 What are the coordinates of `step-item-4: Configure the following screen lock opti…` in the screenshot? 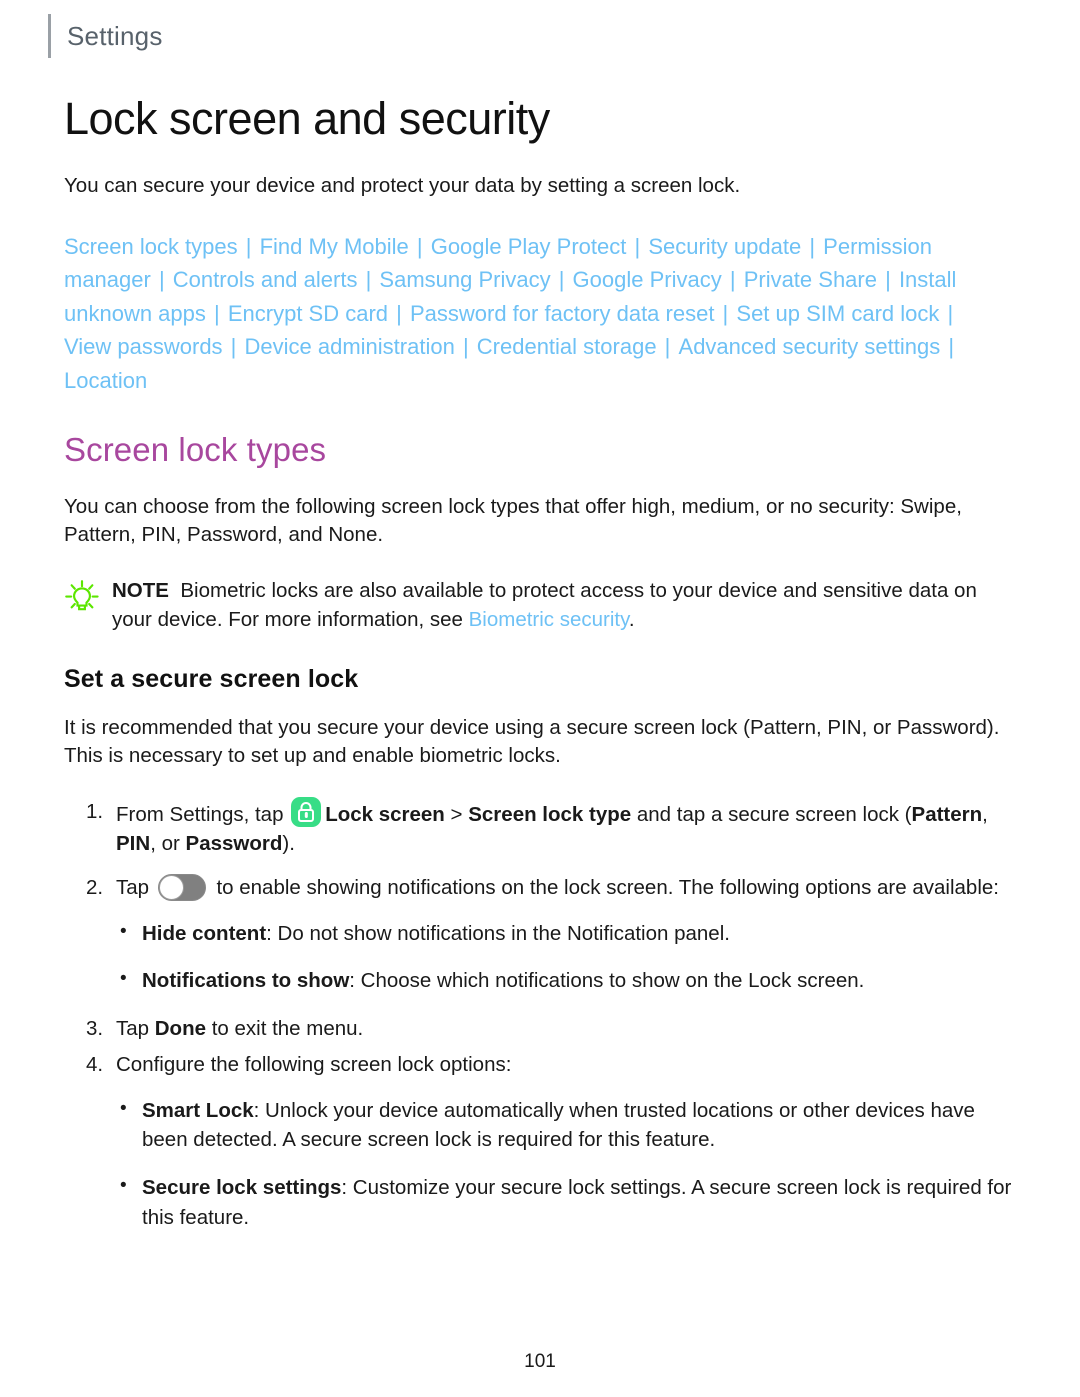 It's located at (539, 1065).